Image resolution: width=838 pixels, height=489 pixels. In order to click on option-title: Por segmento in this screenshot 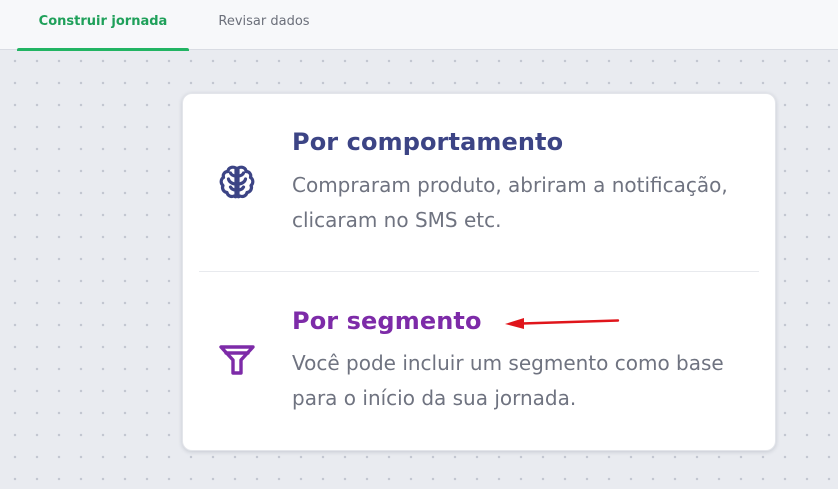, I will do `click(387, 321)`.